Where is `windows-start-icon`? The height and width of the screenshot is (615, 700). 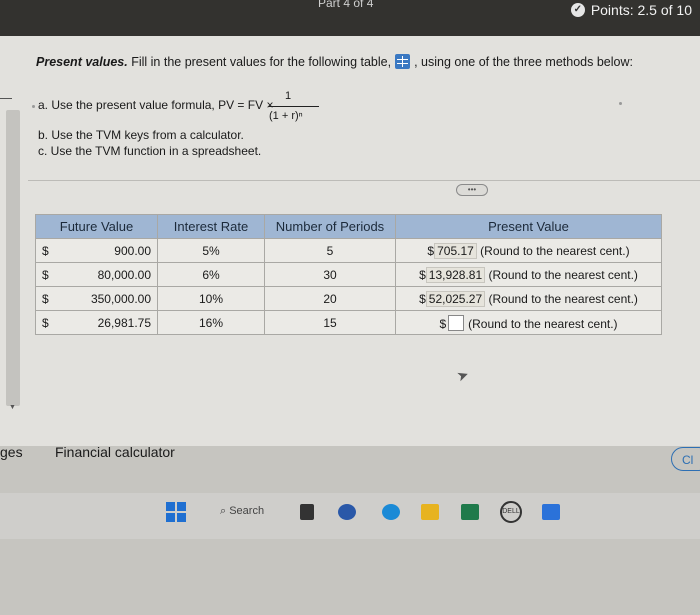 windows-start-icon is located at coordinates (176, 512).